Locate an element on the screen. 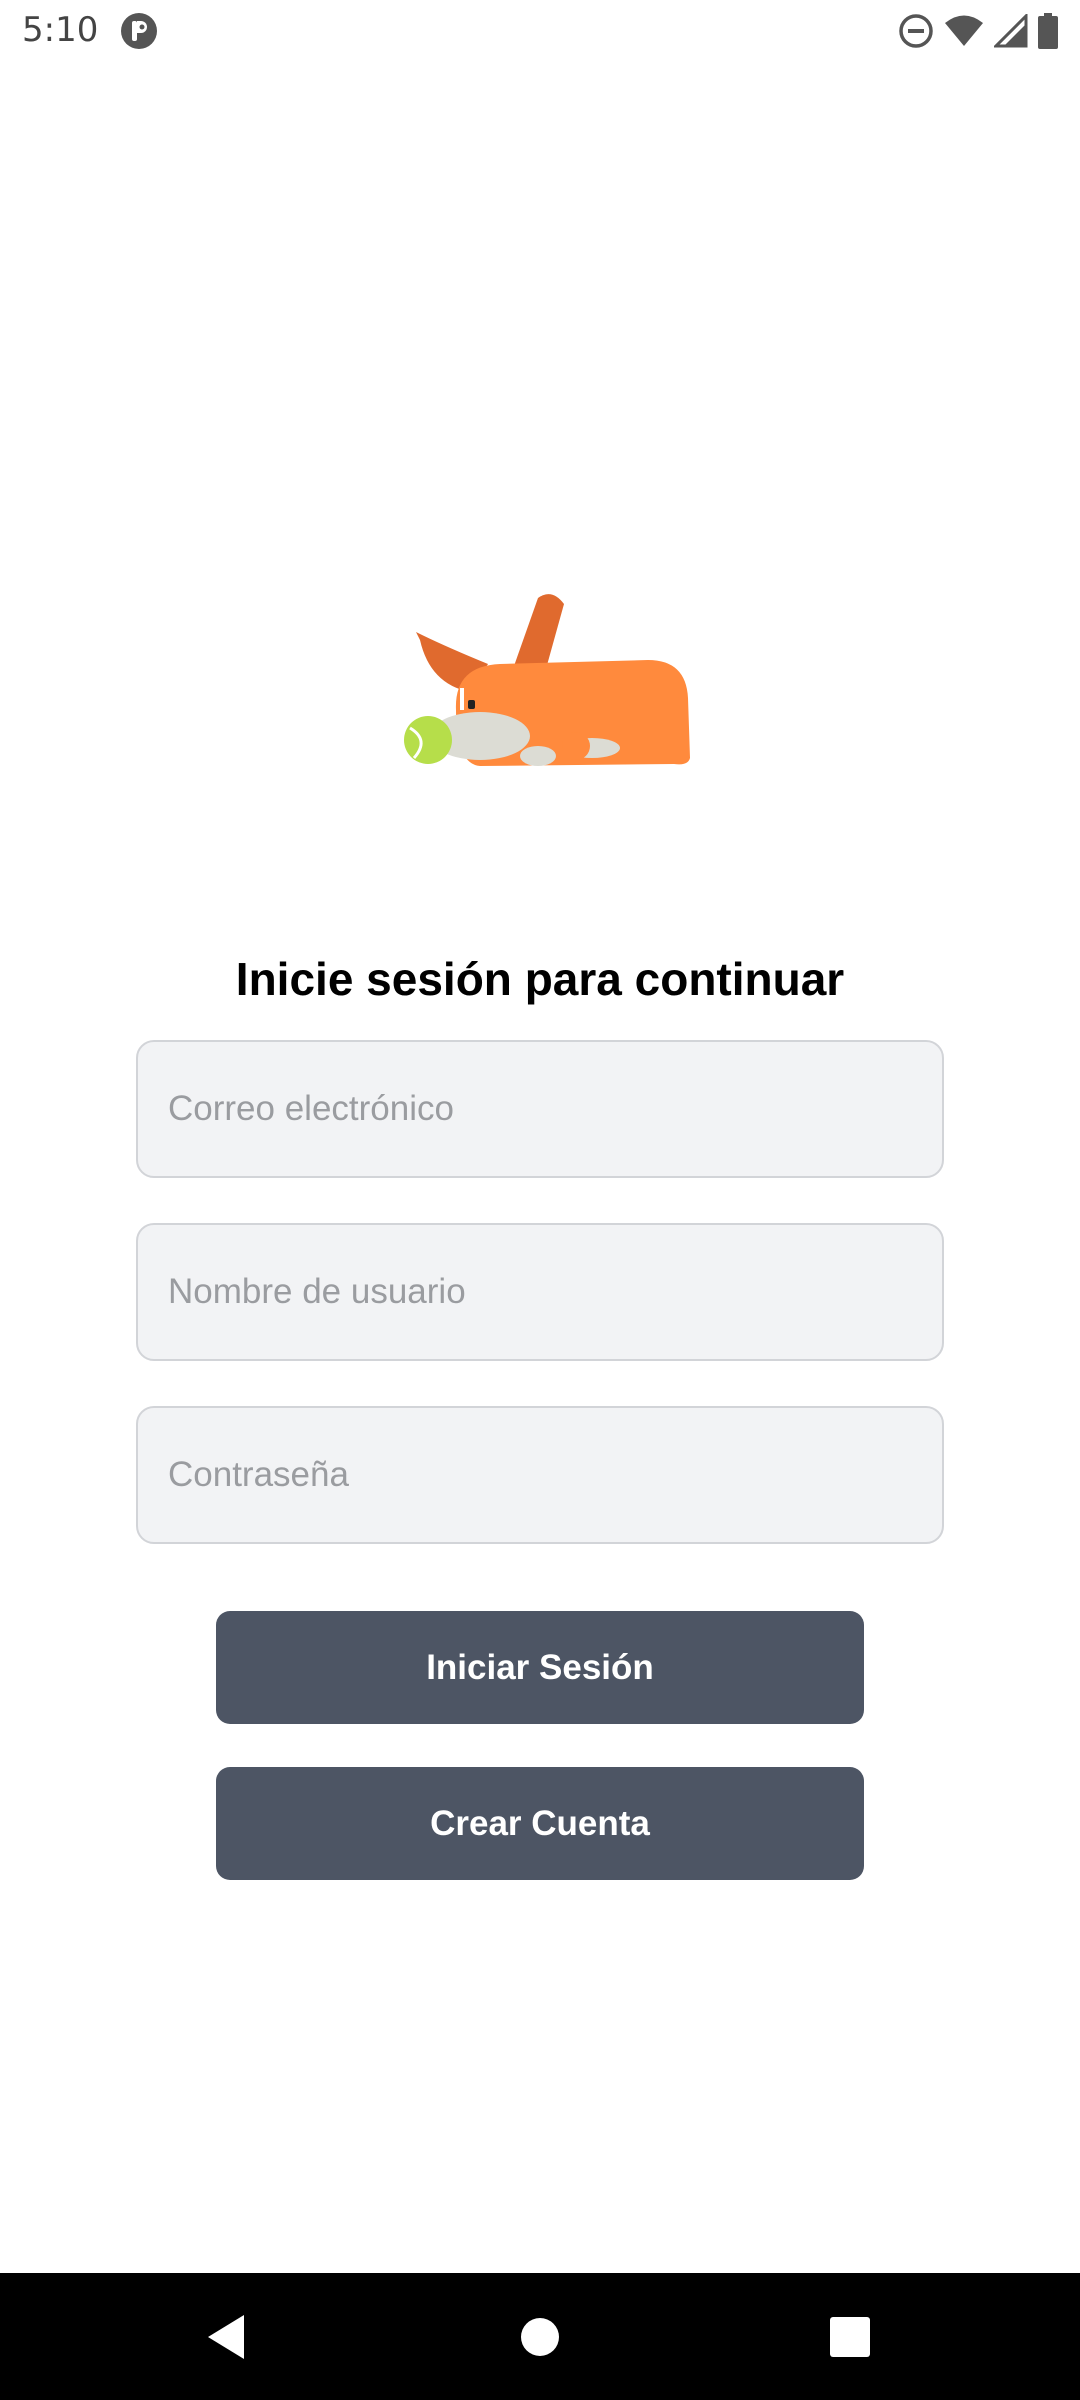  recents-icon is located at coordinates (850, 2337).